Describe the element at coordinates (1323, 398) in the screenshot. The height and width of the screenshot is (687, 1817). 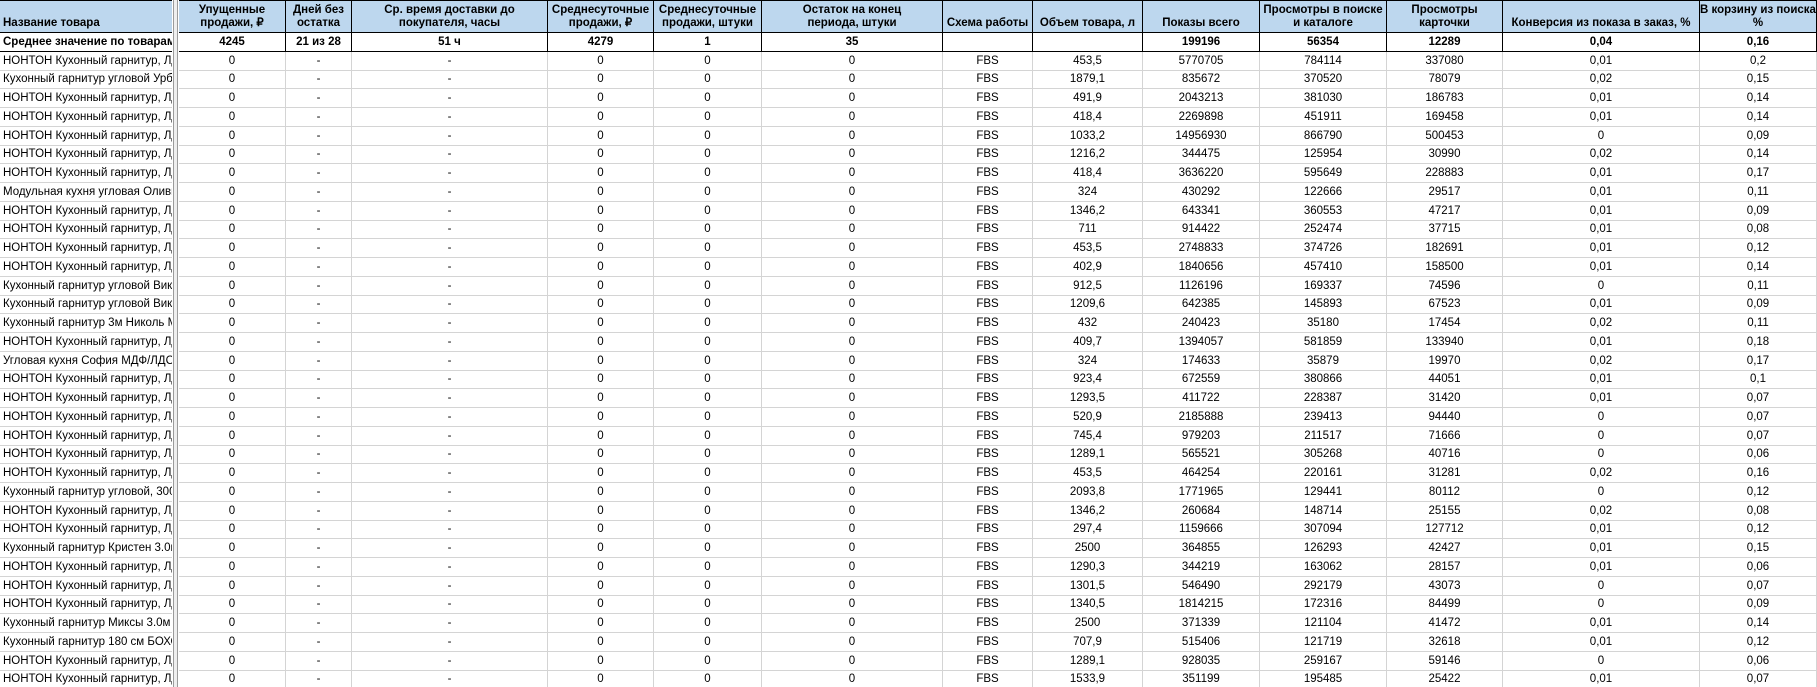
I see `cell-search-views: 228387` at that location.